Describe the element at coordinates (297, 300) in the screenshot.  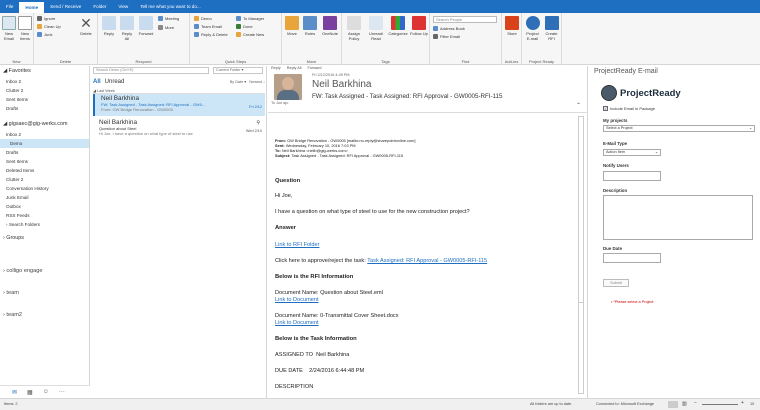
I see `document-link-1: Link to Document` at that location.